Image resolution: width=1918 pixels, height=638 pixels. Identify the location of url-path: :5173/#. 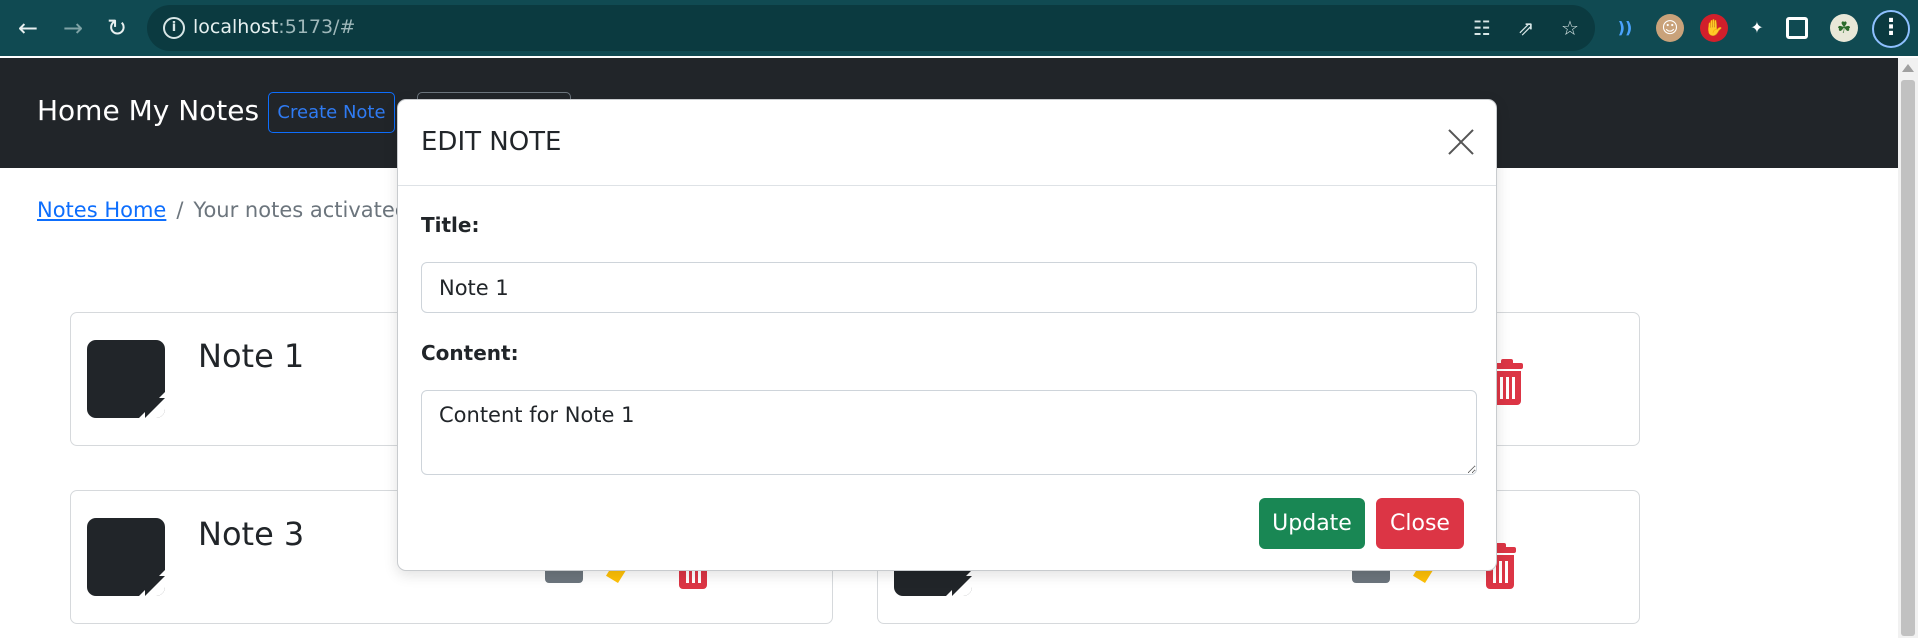
(317, 27).